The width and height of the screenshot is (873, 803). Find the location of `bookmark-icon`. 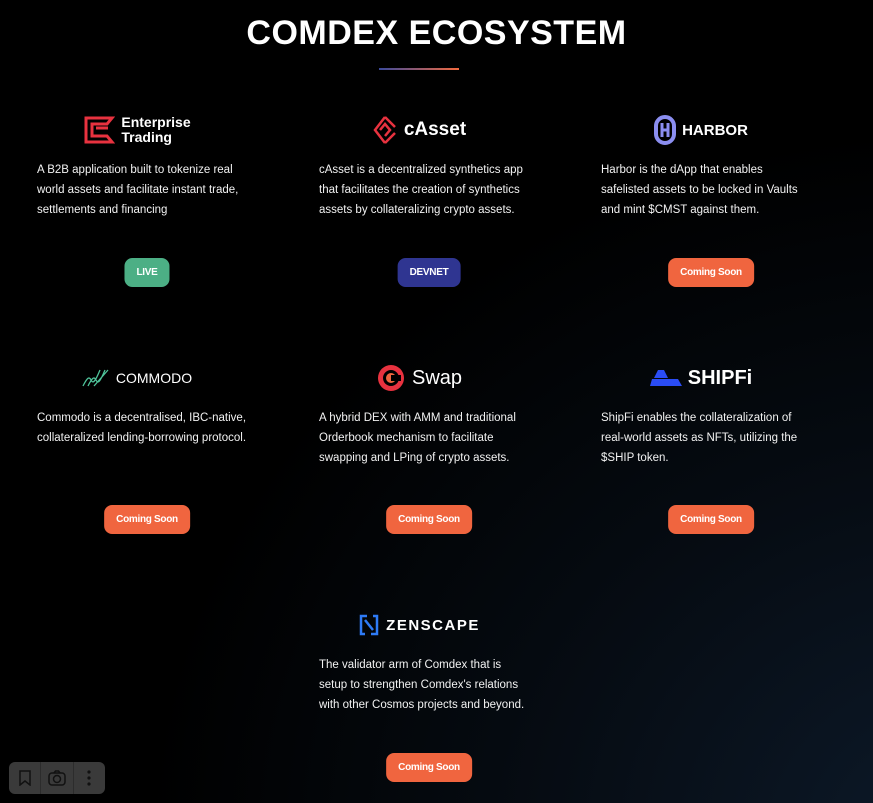

bookmark-icon is located at coordinates (24, 778).